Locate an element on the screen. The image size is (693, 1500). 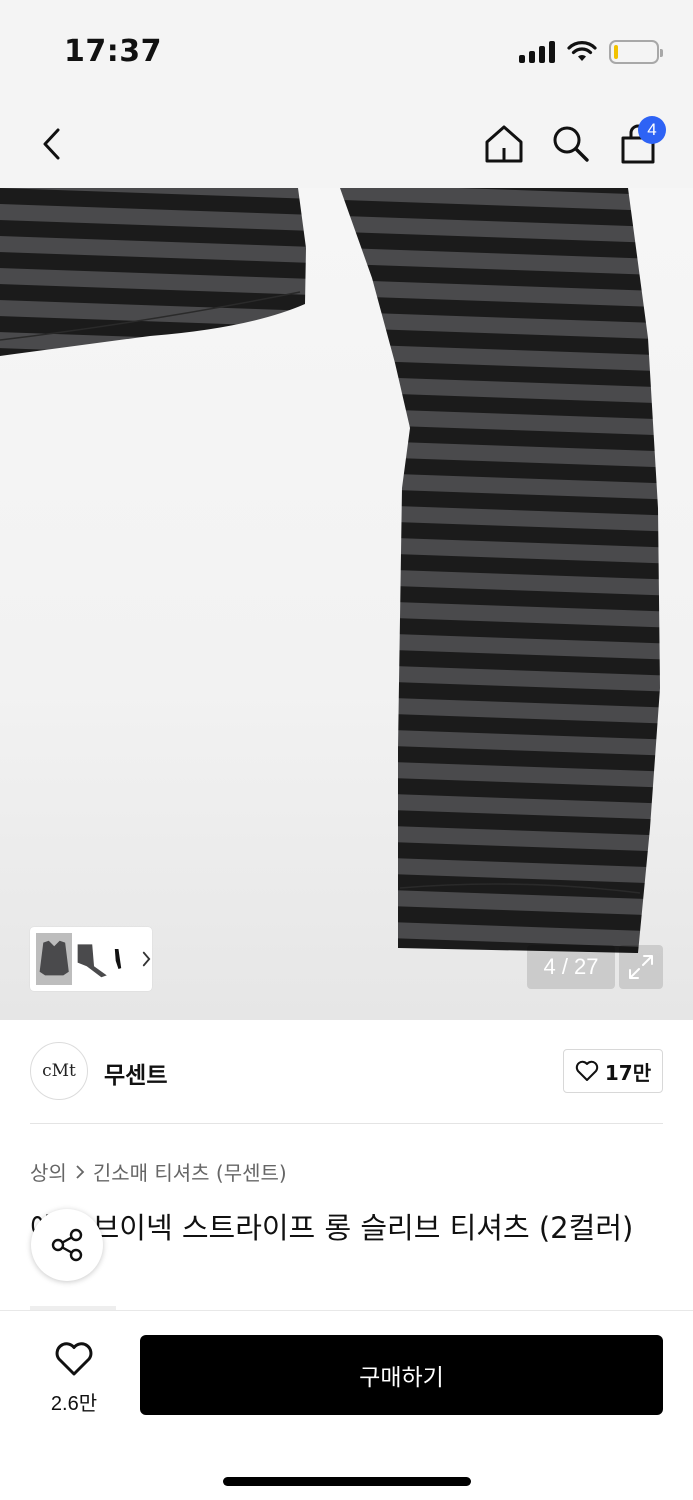
nav-header: 4 is located at coordinates (346, 144).